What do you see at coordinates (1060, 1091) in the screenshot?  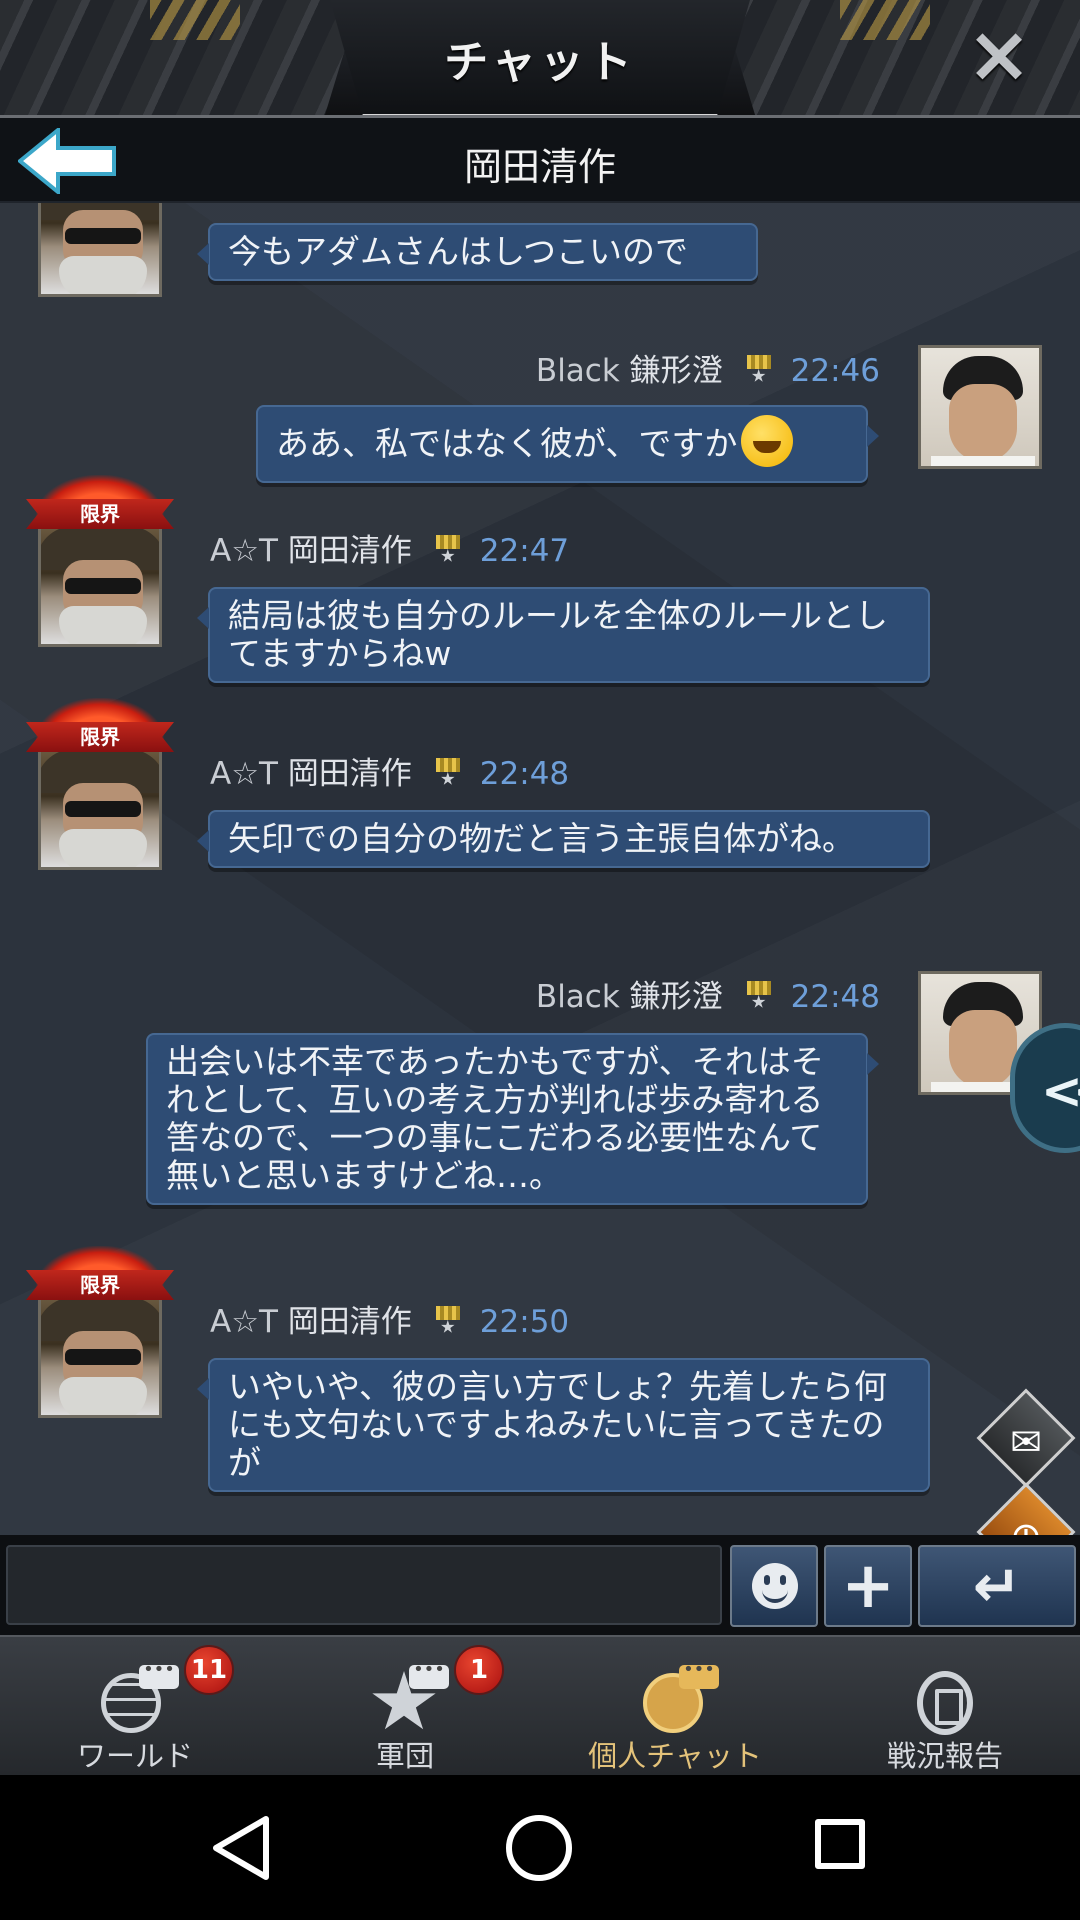 I see `double-chevron-left-icon: <<` at bounding box center [1060, 1091].